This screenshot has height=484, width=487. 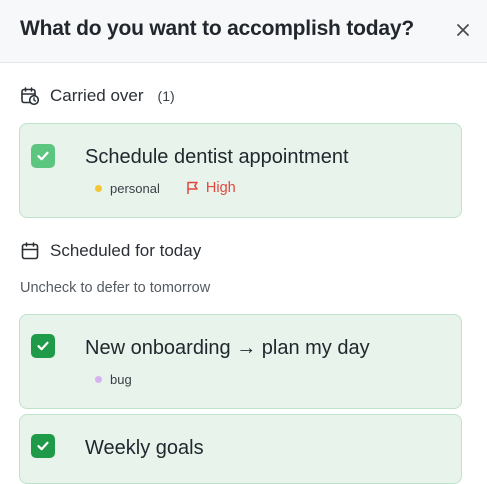 I want to click on section-scheduled: Scheduled for today, so click(x=110, y=251).